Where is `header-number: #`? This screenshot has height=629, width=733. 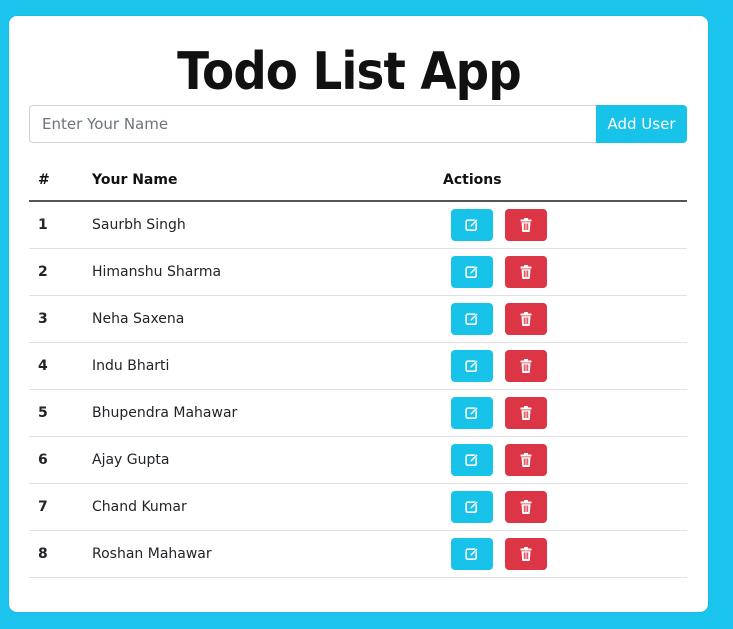
header-number: # is located at coordinates (44, 180).